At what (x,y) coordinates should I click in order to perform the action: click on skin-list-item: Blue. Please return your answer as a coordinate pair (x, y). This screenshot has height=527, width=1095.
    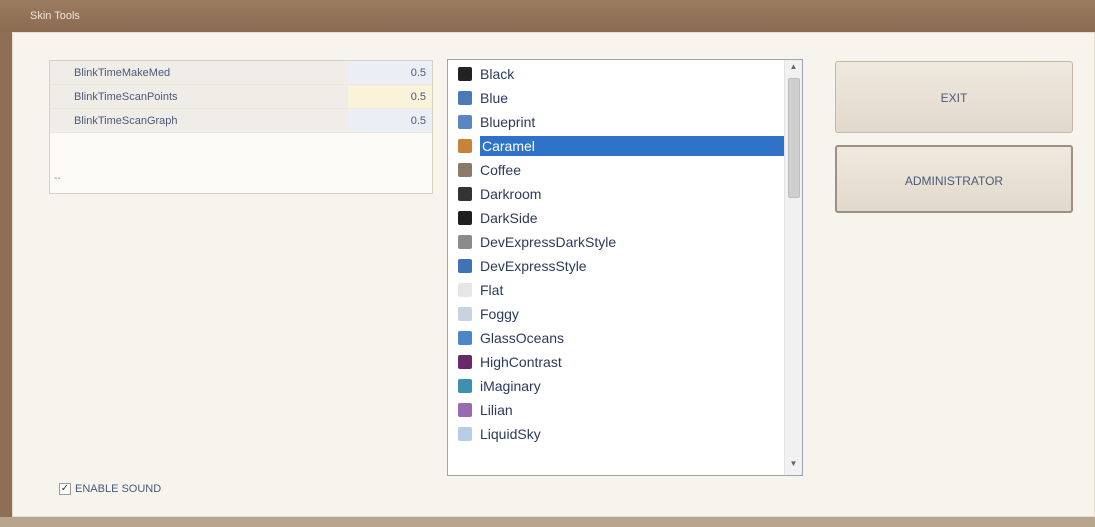
    Looking at the image, I should click on (618, 98).